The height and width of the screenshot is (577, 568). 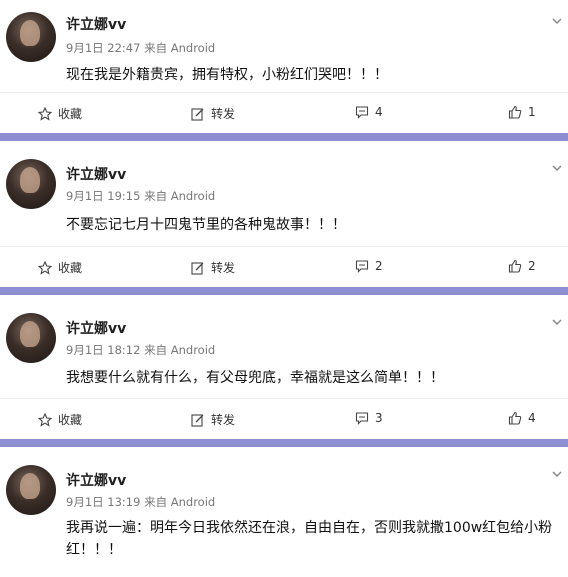 I want to click on post-content: 不要忘记七月十四鬼节里的各种鬼故事！！！, so click(x=206, y=225).